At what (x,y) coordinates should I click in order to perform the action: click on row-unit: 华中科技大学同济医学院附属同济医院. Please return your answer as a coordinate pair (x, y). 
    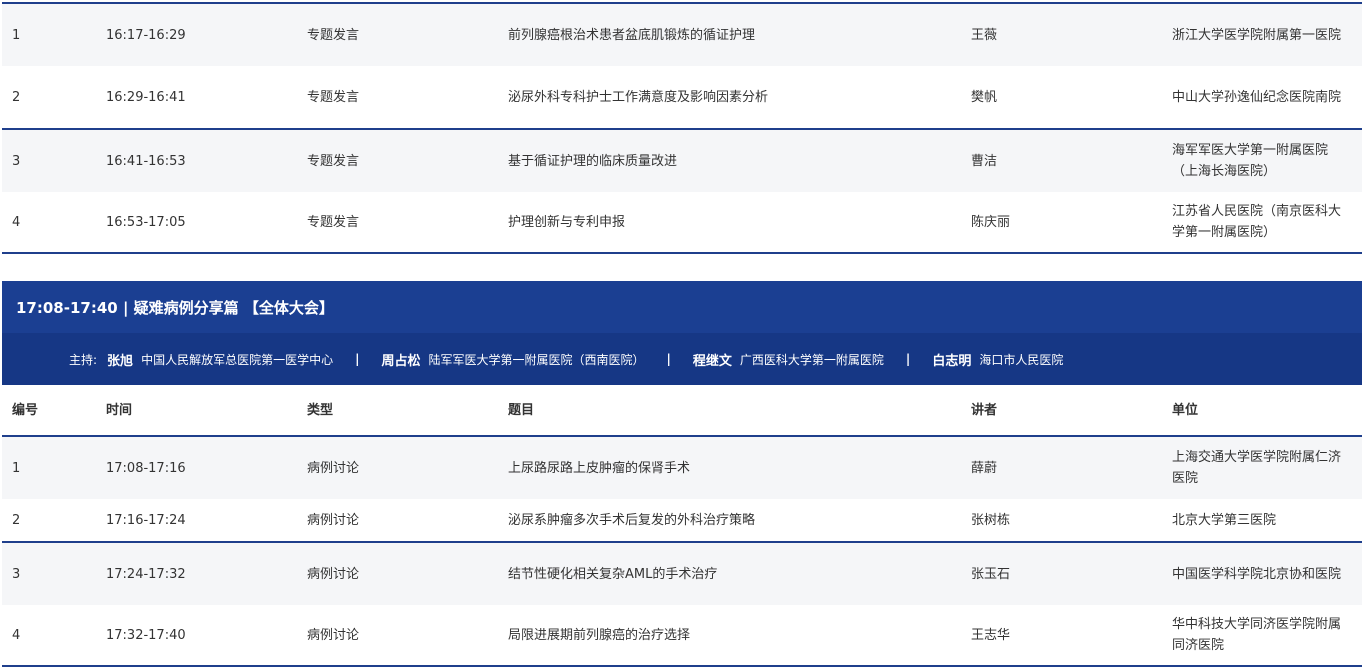
    Looking at the image, I should click on (1257, 635).